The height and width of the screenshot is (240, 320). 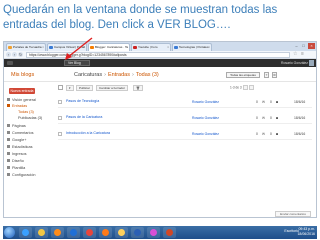 What do you see at coordinates (147, 75) in the screenshot?
I see `breadcrumb-all: Todas (3)` at bounding box center [147, 75].